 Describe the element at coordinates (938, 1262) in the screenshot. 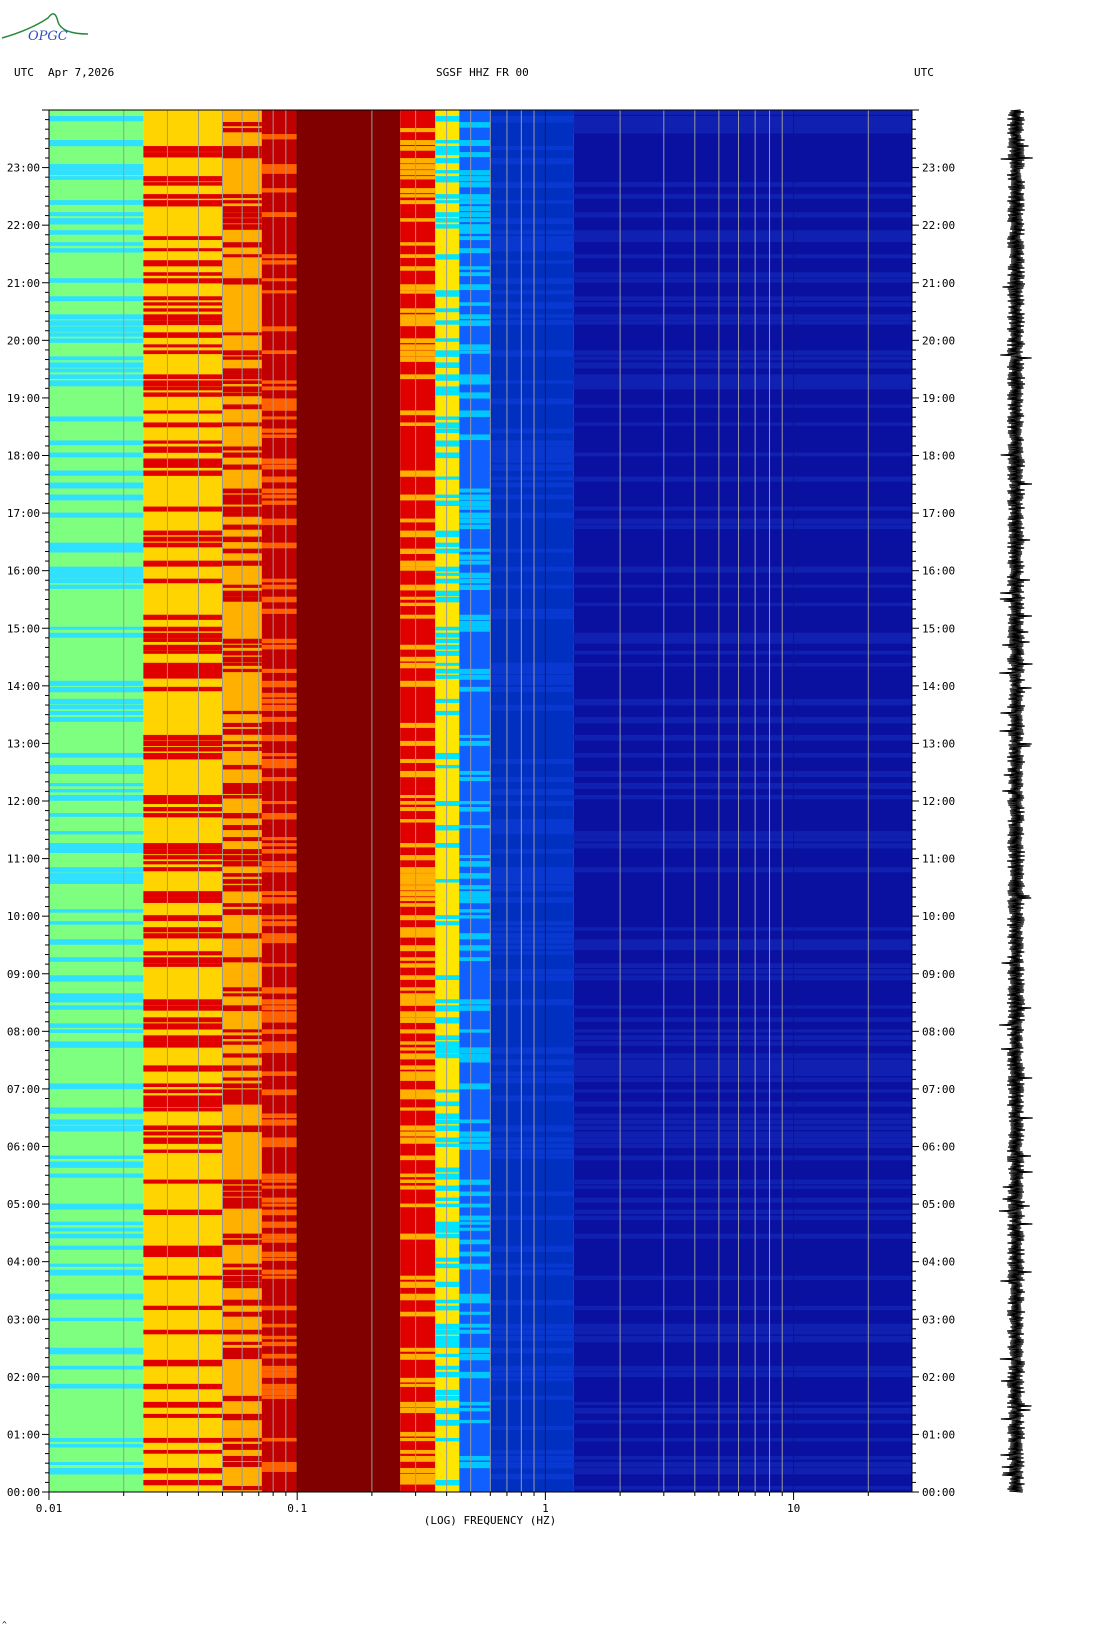

I see `y-tick-label-right: 04:00` at that location.